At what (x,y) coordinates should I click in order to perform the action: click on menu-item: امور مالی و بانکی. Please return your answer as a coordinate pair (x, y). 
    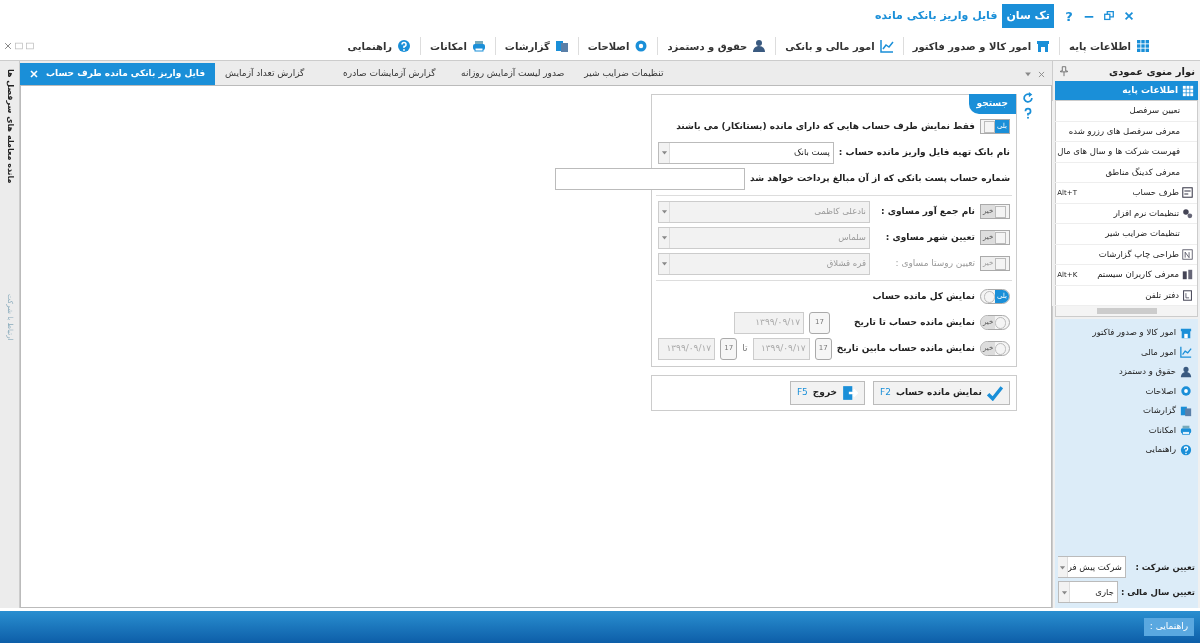
    Looking at the image, I should click on (839, 46).